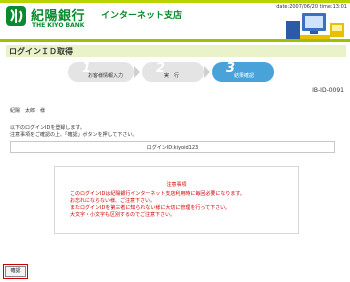  I want to click on notice-line: お忘れにならない様、ご注意下さい。, so click(113, 201).